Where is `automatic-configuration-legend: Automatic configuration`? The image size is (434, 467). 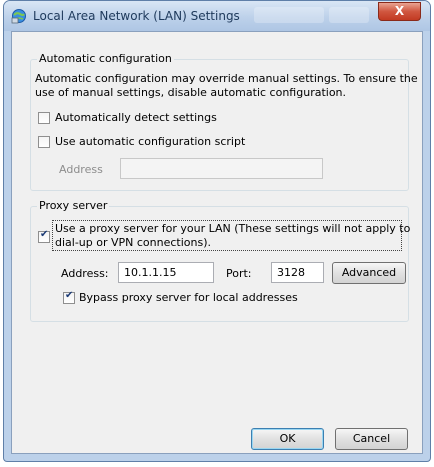
automatic-configuration-legend: Automatic configuration is located at coordinates (105, 58).